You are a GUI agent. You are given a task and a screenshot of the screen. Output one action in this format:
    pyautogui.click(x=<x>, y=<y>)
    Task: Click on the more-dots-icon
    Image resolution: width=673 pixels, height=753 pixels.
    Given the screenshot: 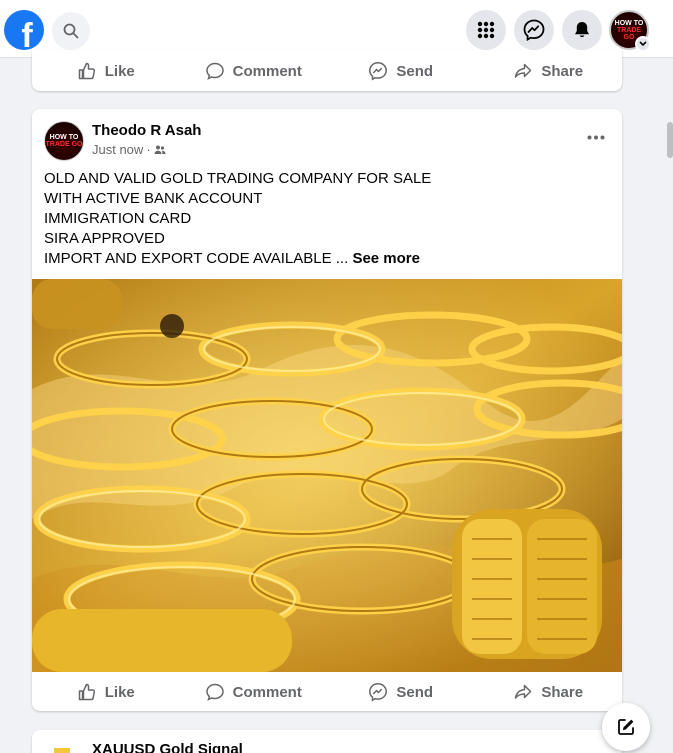 What is the action you would take?
    pyautogui.click(x=596, y=137)
    